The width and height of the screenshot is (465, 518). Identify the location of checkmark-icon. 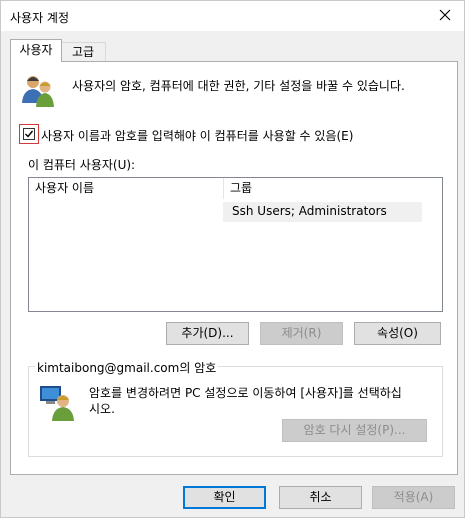
(29, 134).